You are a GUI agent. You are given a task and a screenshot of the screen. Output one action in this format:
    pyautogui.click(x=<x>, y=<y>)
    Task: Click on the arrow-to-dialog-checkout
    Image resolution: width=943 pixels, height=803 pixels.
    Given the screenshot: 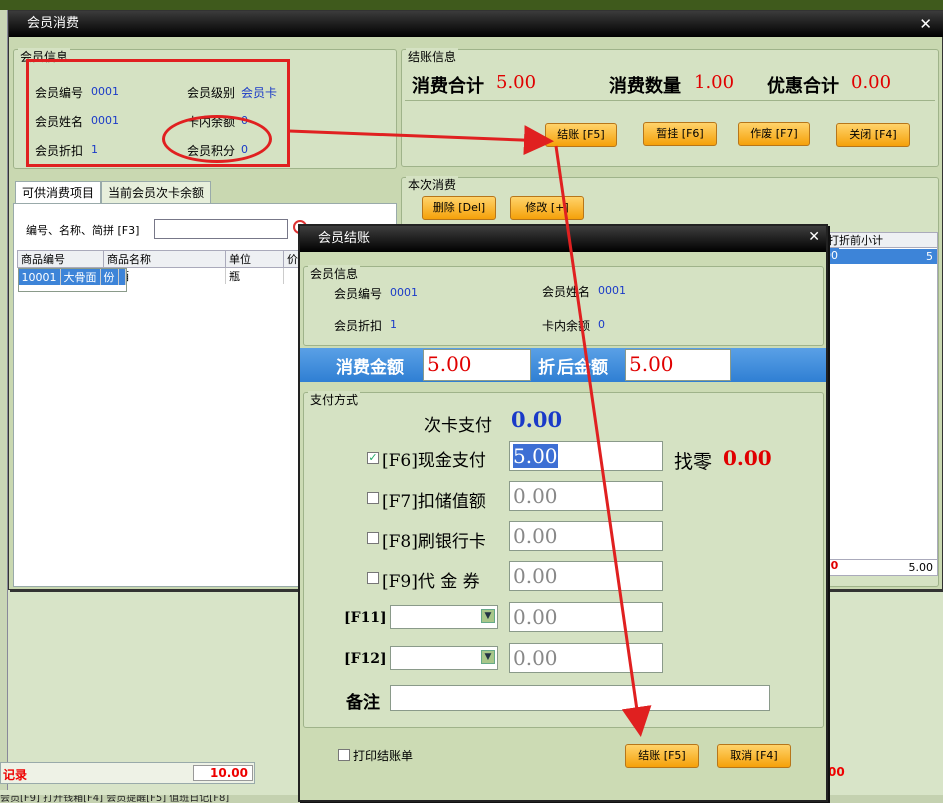 What is the action you would take?
    pyautogui.click(x=603, y=441)
    